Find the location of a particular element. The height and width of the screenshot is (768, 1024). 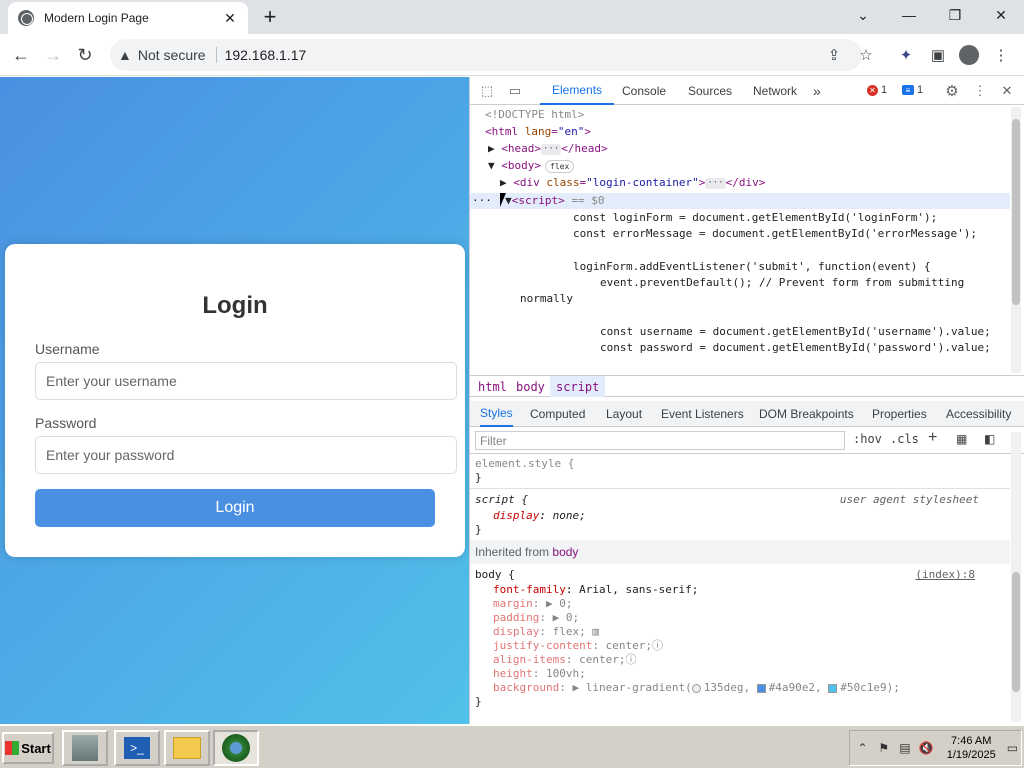

tab-accessibility: Accessibility is located at coordinates (978, 414).